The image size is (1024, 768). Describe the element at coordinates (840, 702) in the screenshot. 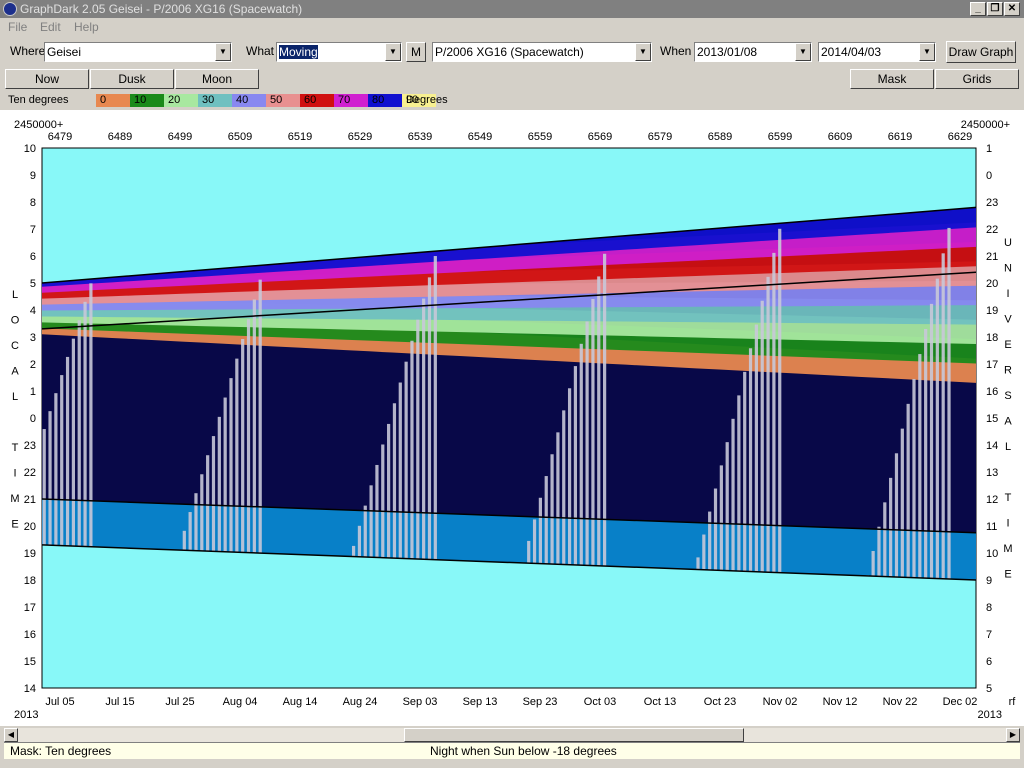

I see `date-tick: Nov 12` at that location.